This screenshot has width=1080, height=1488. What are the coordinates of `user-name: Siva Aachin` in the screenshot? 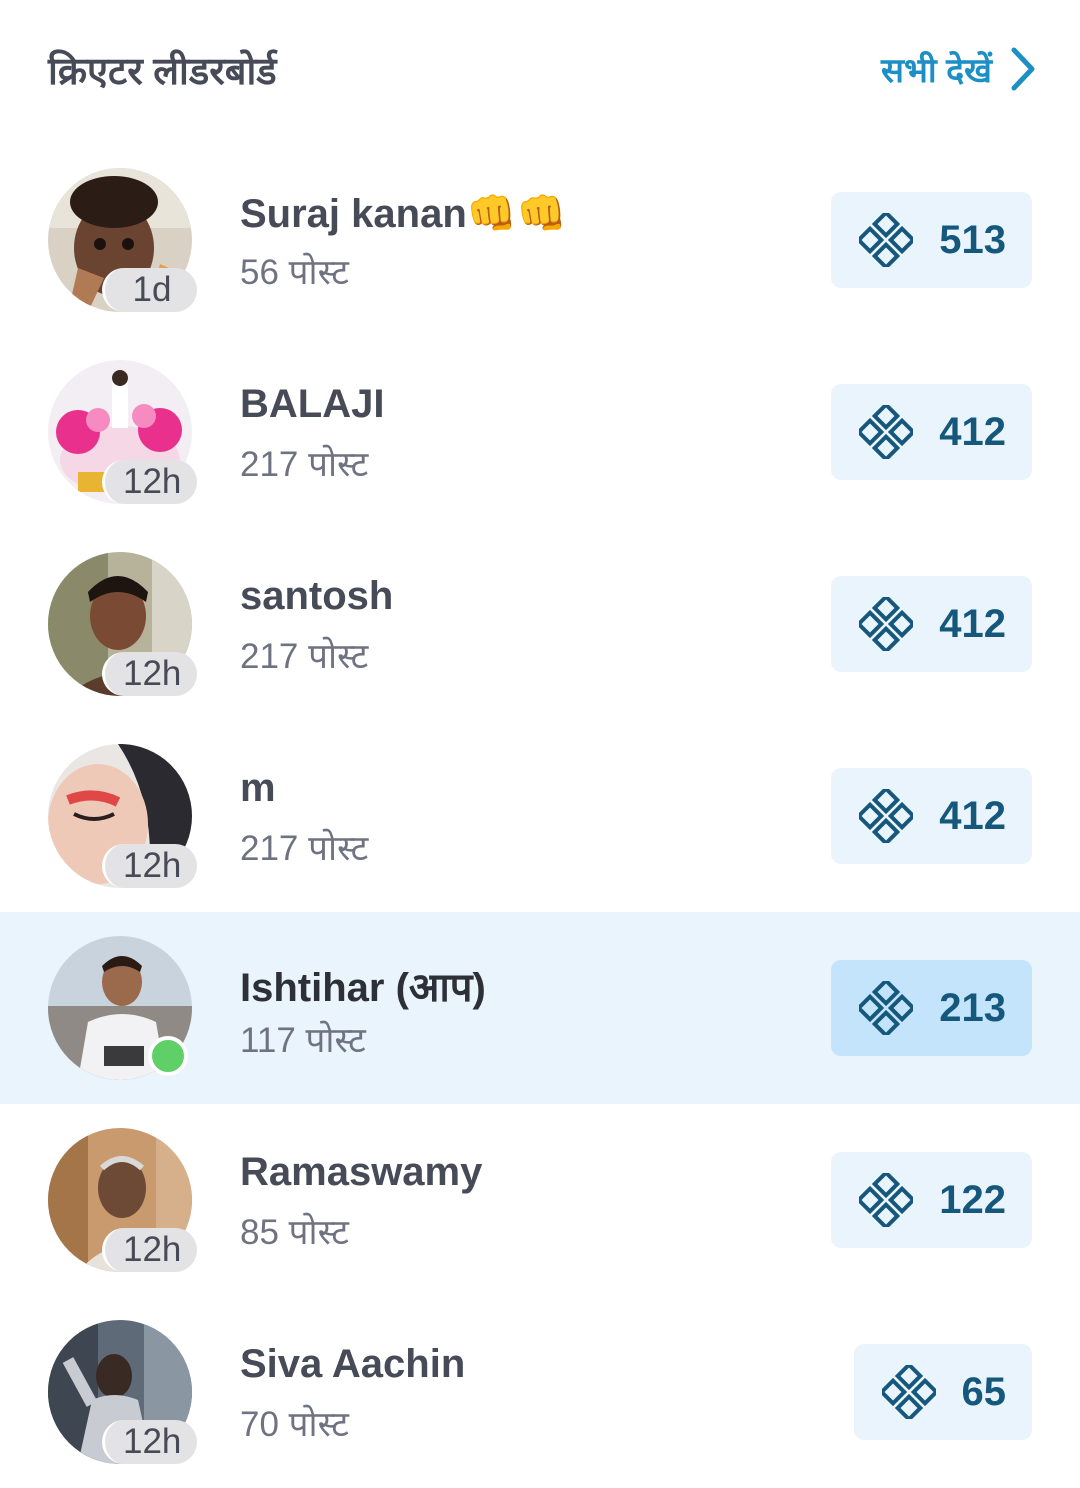 It's located at (352, 1364).